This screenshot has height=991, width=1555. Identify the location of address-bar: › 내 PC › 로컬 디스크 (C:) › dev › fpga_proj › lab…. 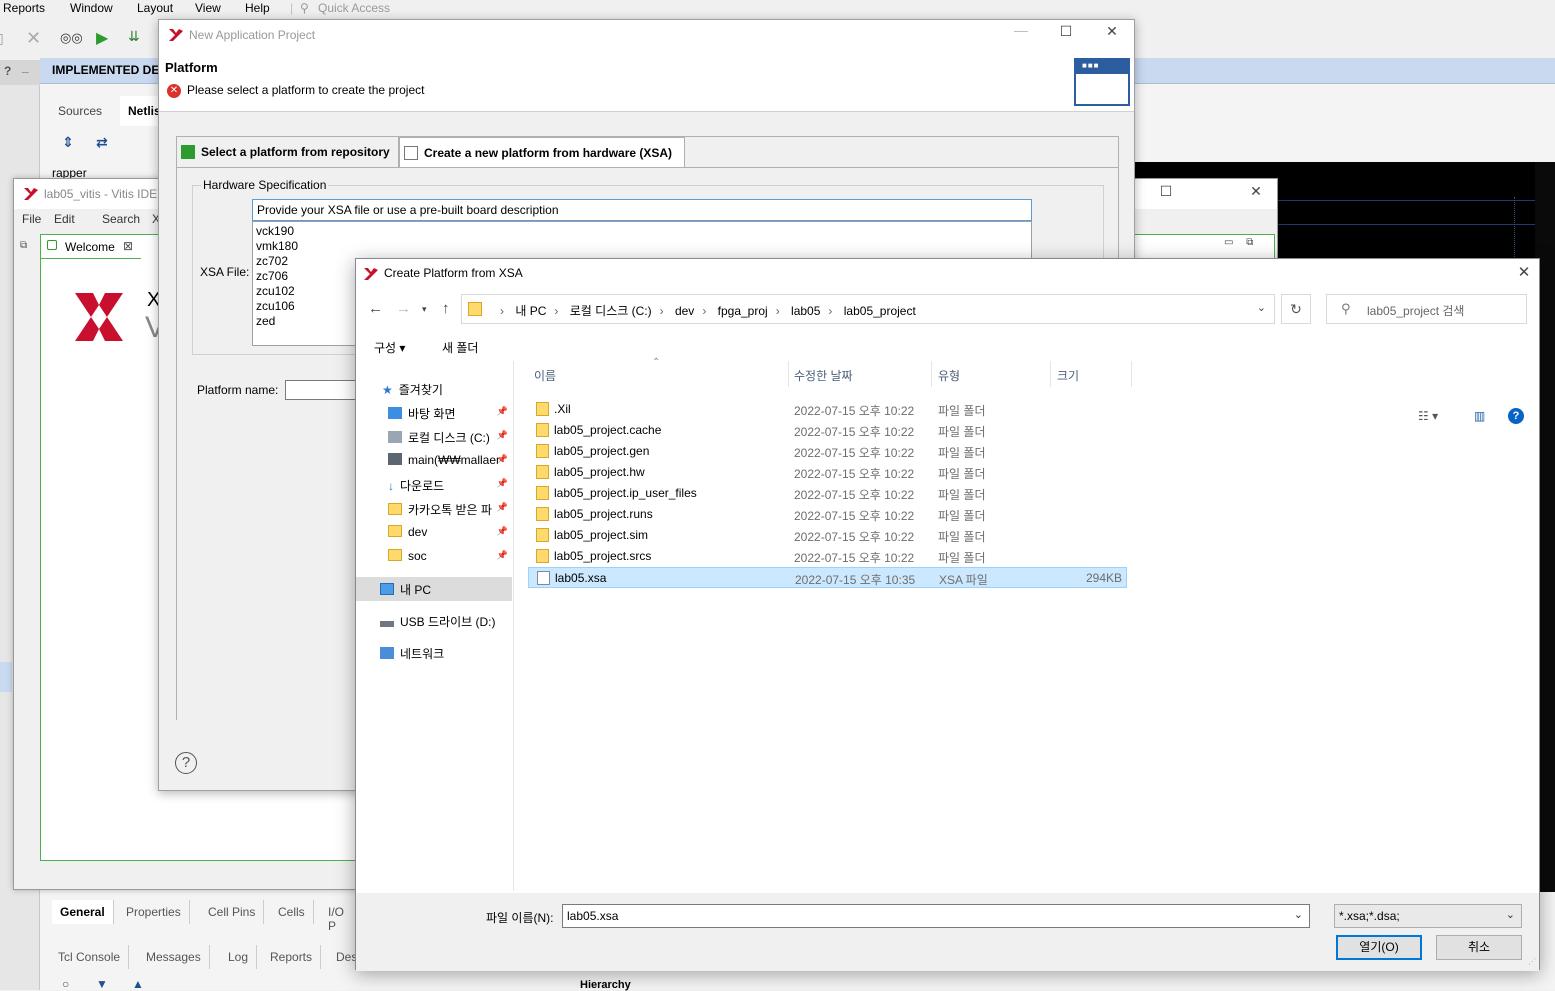
(868, 309).